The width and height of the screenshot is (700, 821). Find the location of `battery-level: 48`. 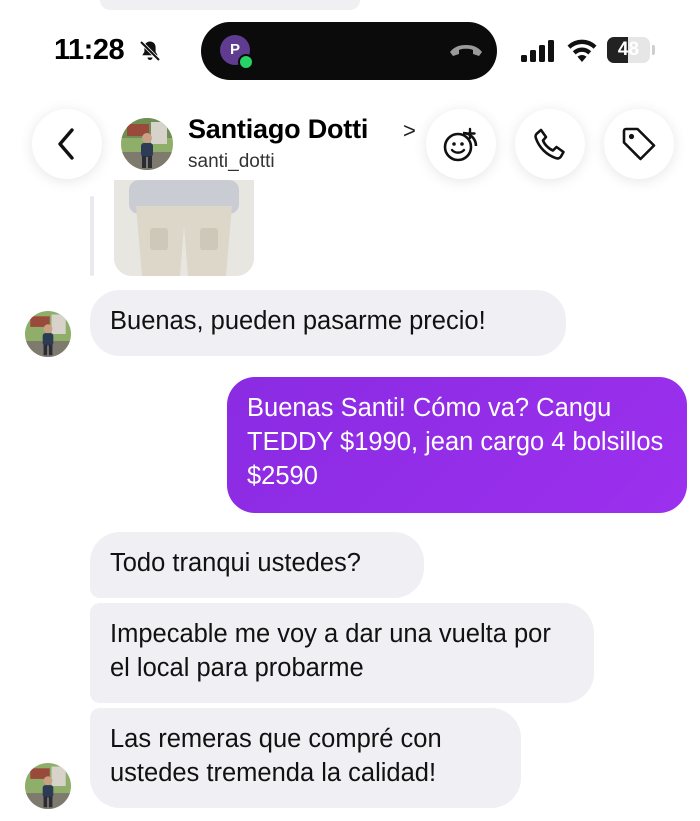

battery-level: 48 is located at coordinates (628, 49).